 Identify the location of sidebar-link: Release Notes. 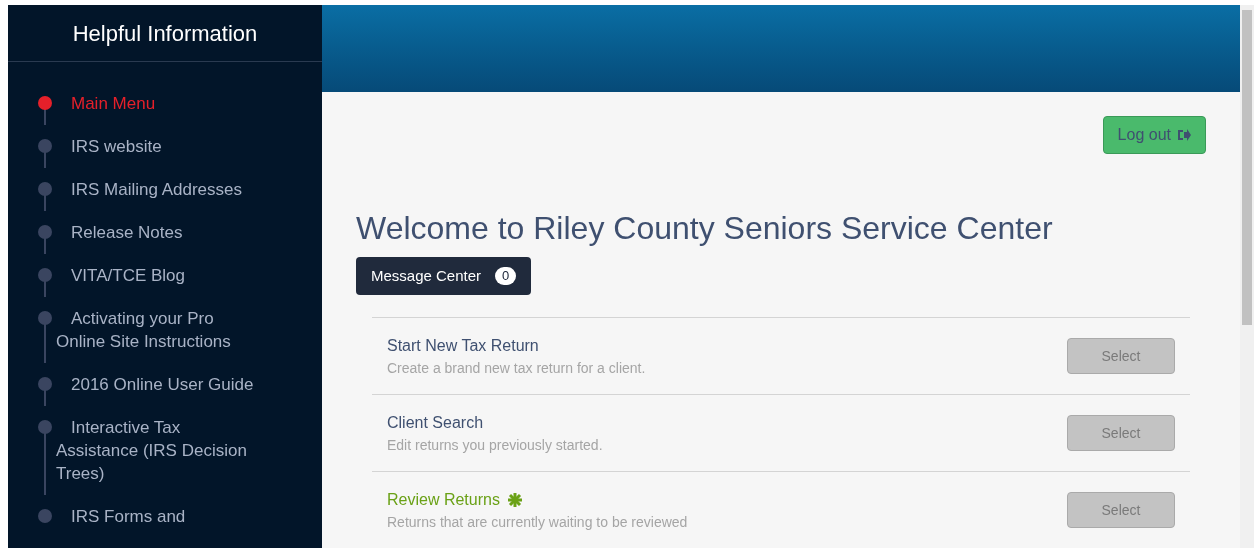
(119, 232).